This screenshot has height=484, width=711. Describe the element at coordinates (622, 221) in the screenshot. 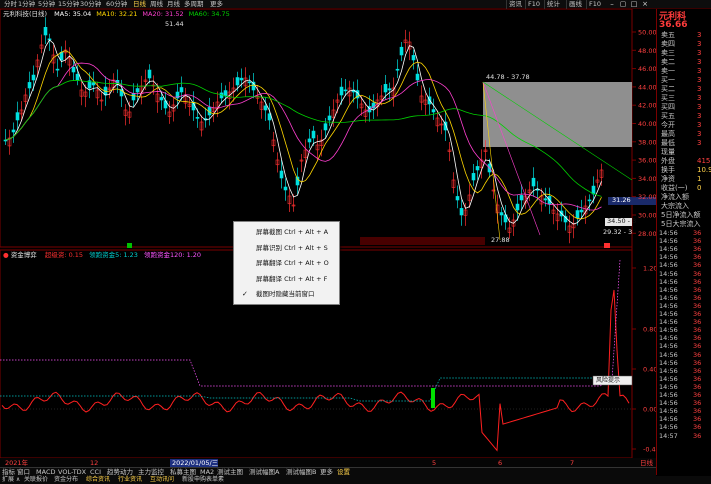

I see `small-price-tag: 34.50 - 3` at that location.